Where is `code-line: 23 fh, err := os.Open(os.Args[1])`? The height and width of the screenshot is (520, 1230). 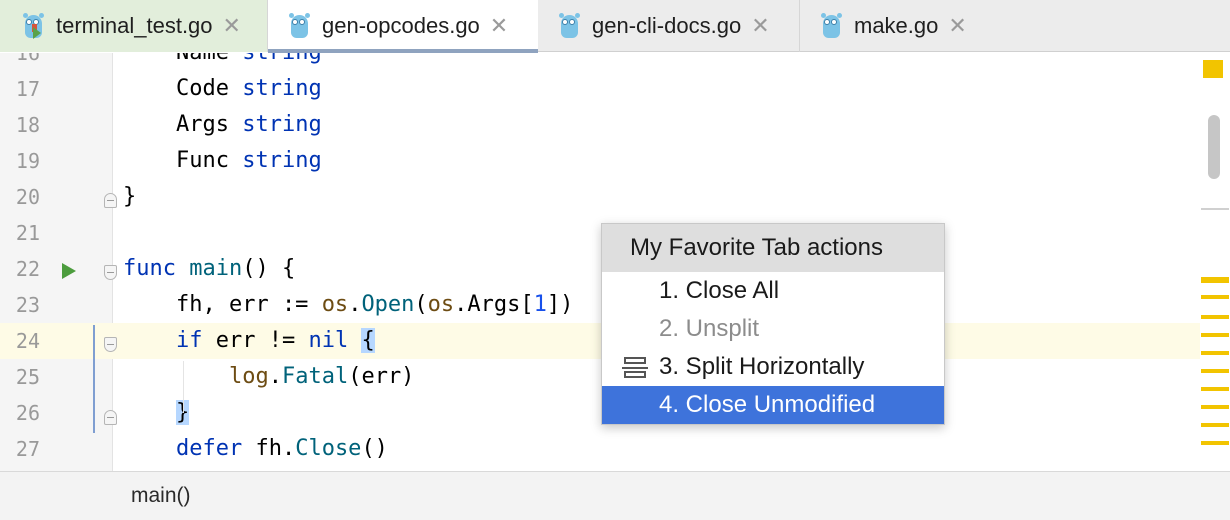 code-line: 23 fh, err := os.Open(os.Args[1]) is located at coordinates (600, 305).